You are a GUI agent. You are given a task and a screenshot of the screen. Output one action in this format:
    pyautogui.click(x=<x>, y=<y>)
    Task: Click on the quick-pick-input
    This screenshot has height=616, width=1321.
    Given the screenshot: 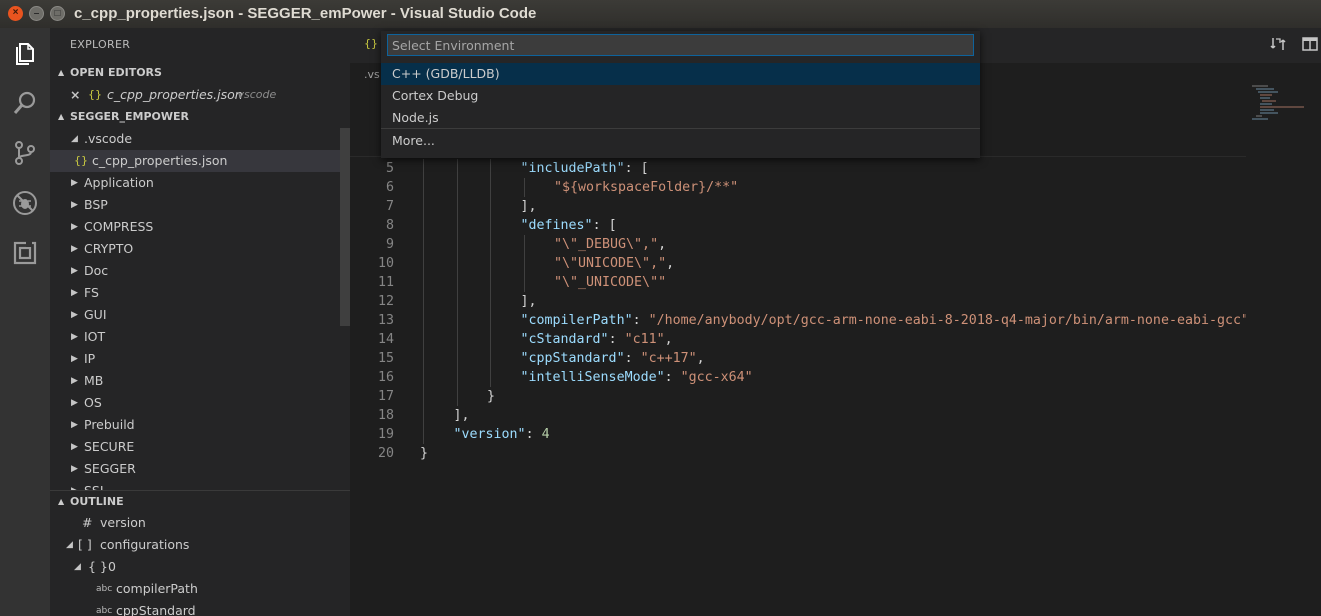 What is the action you would take?
    pyautogui.click(x=680, y=45)
    